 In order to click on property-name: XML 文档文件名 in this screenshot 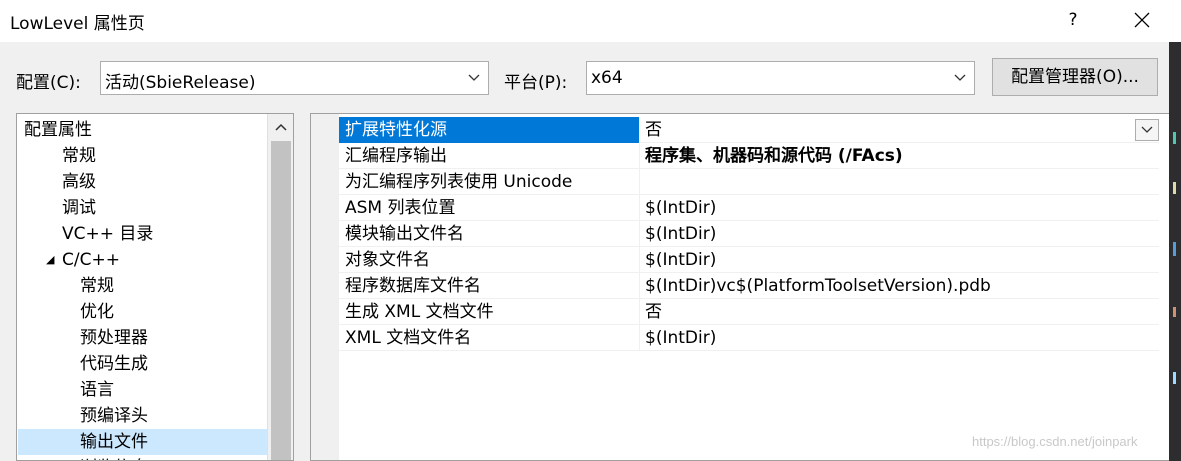, I will do `click(489, 338)`.